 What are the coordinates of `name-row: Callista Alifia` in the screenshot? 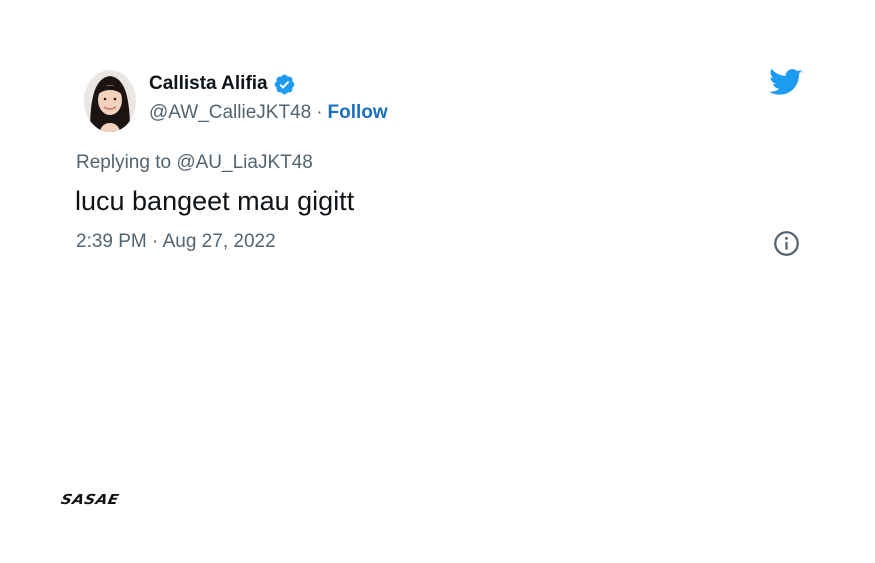 It's located at (268, 84).